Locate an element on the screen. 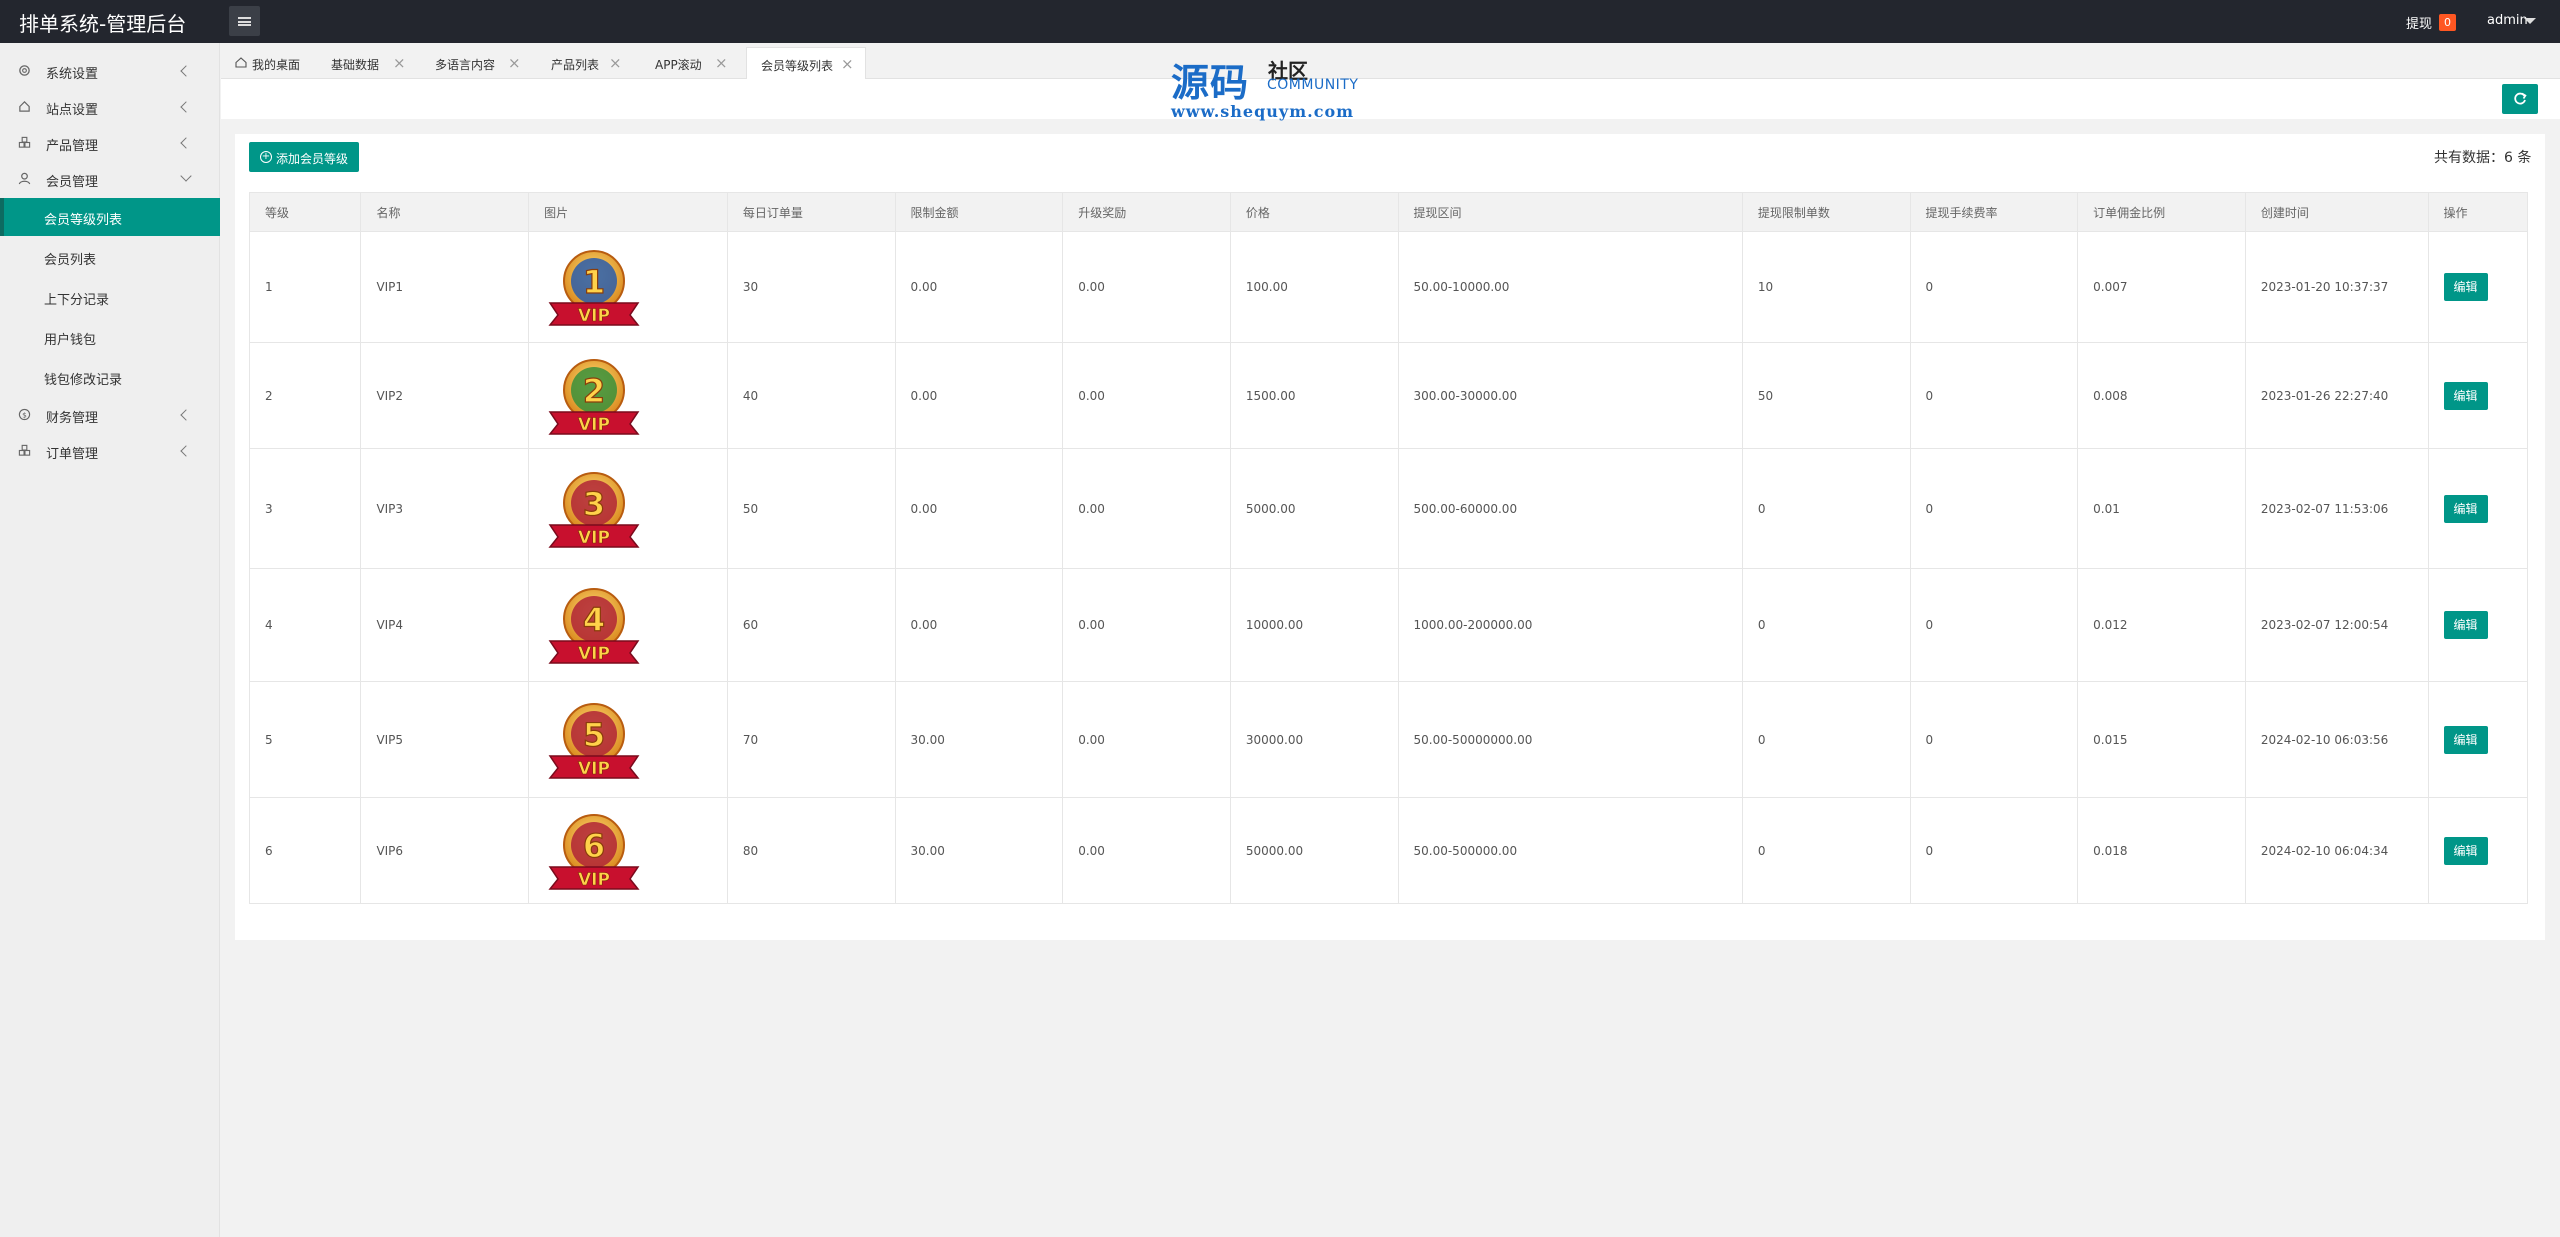 The image size is (2560, 1237). add-button-label: 添加会员等级 is located at coordinates (312, 159).